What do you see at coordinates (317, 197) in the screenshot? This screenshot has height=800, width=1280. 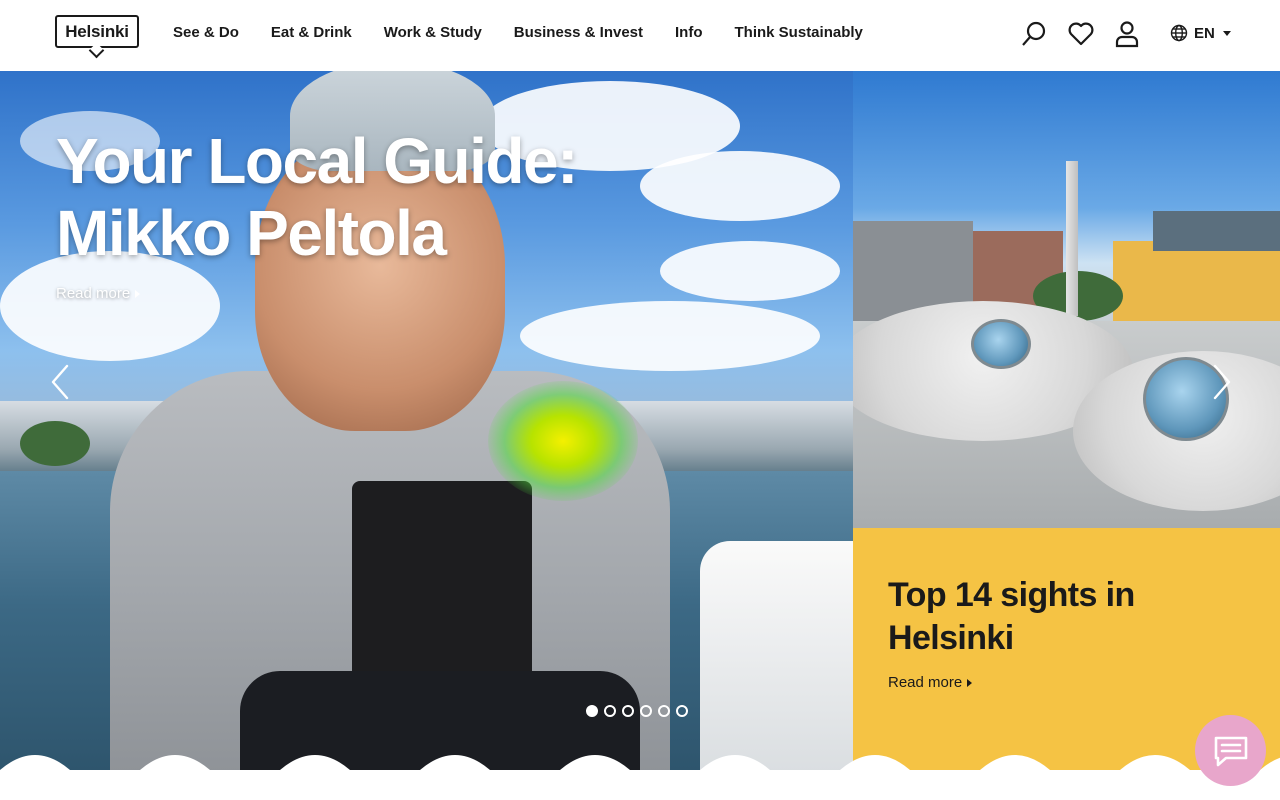 I see `hero-title: Your Local Guide: Mikko Peltola` at bounding box center [317, 197].